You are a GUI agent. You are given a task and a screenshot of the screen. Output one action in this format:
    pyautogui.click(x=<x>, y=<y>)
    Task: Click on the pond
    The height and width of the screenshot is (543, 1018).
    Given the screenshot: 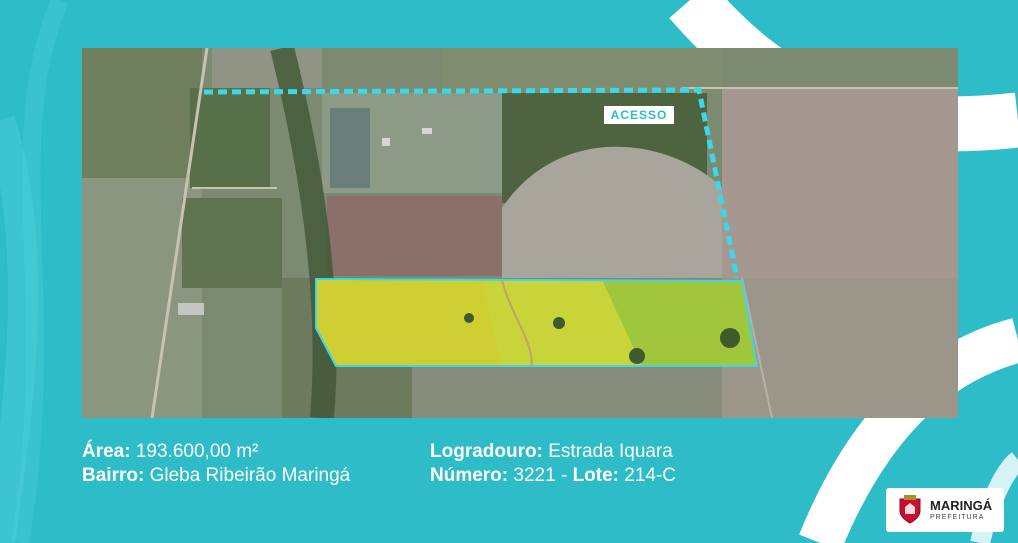 What is the action you would take?
    pyautogui.click(x=350, y=148)
    